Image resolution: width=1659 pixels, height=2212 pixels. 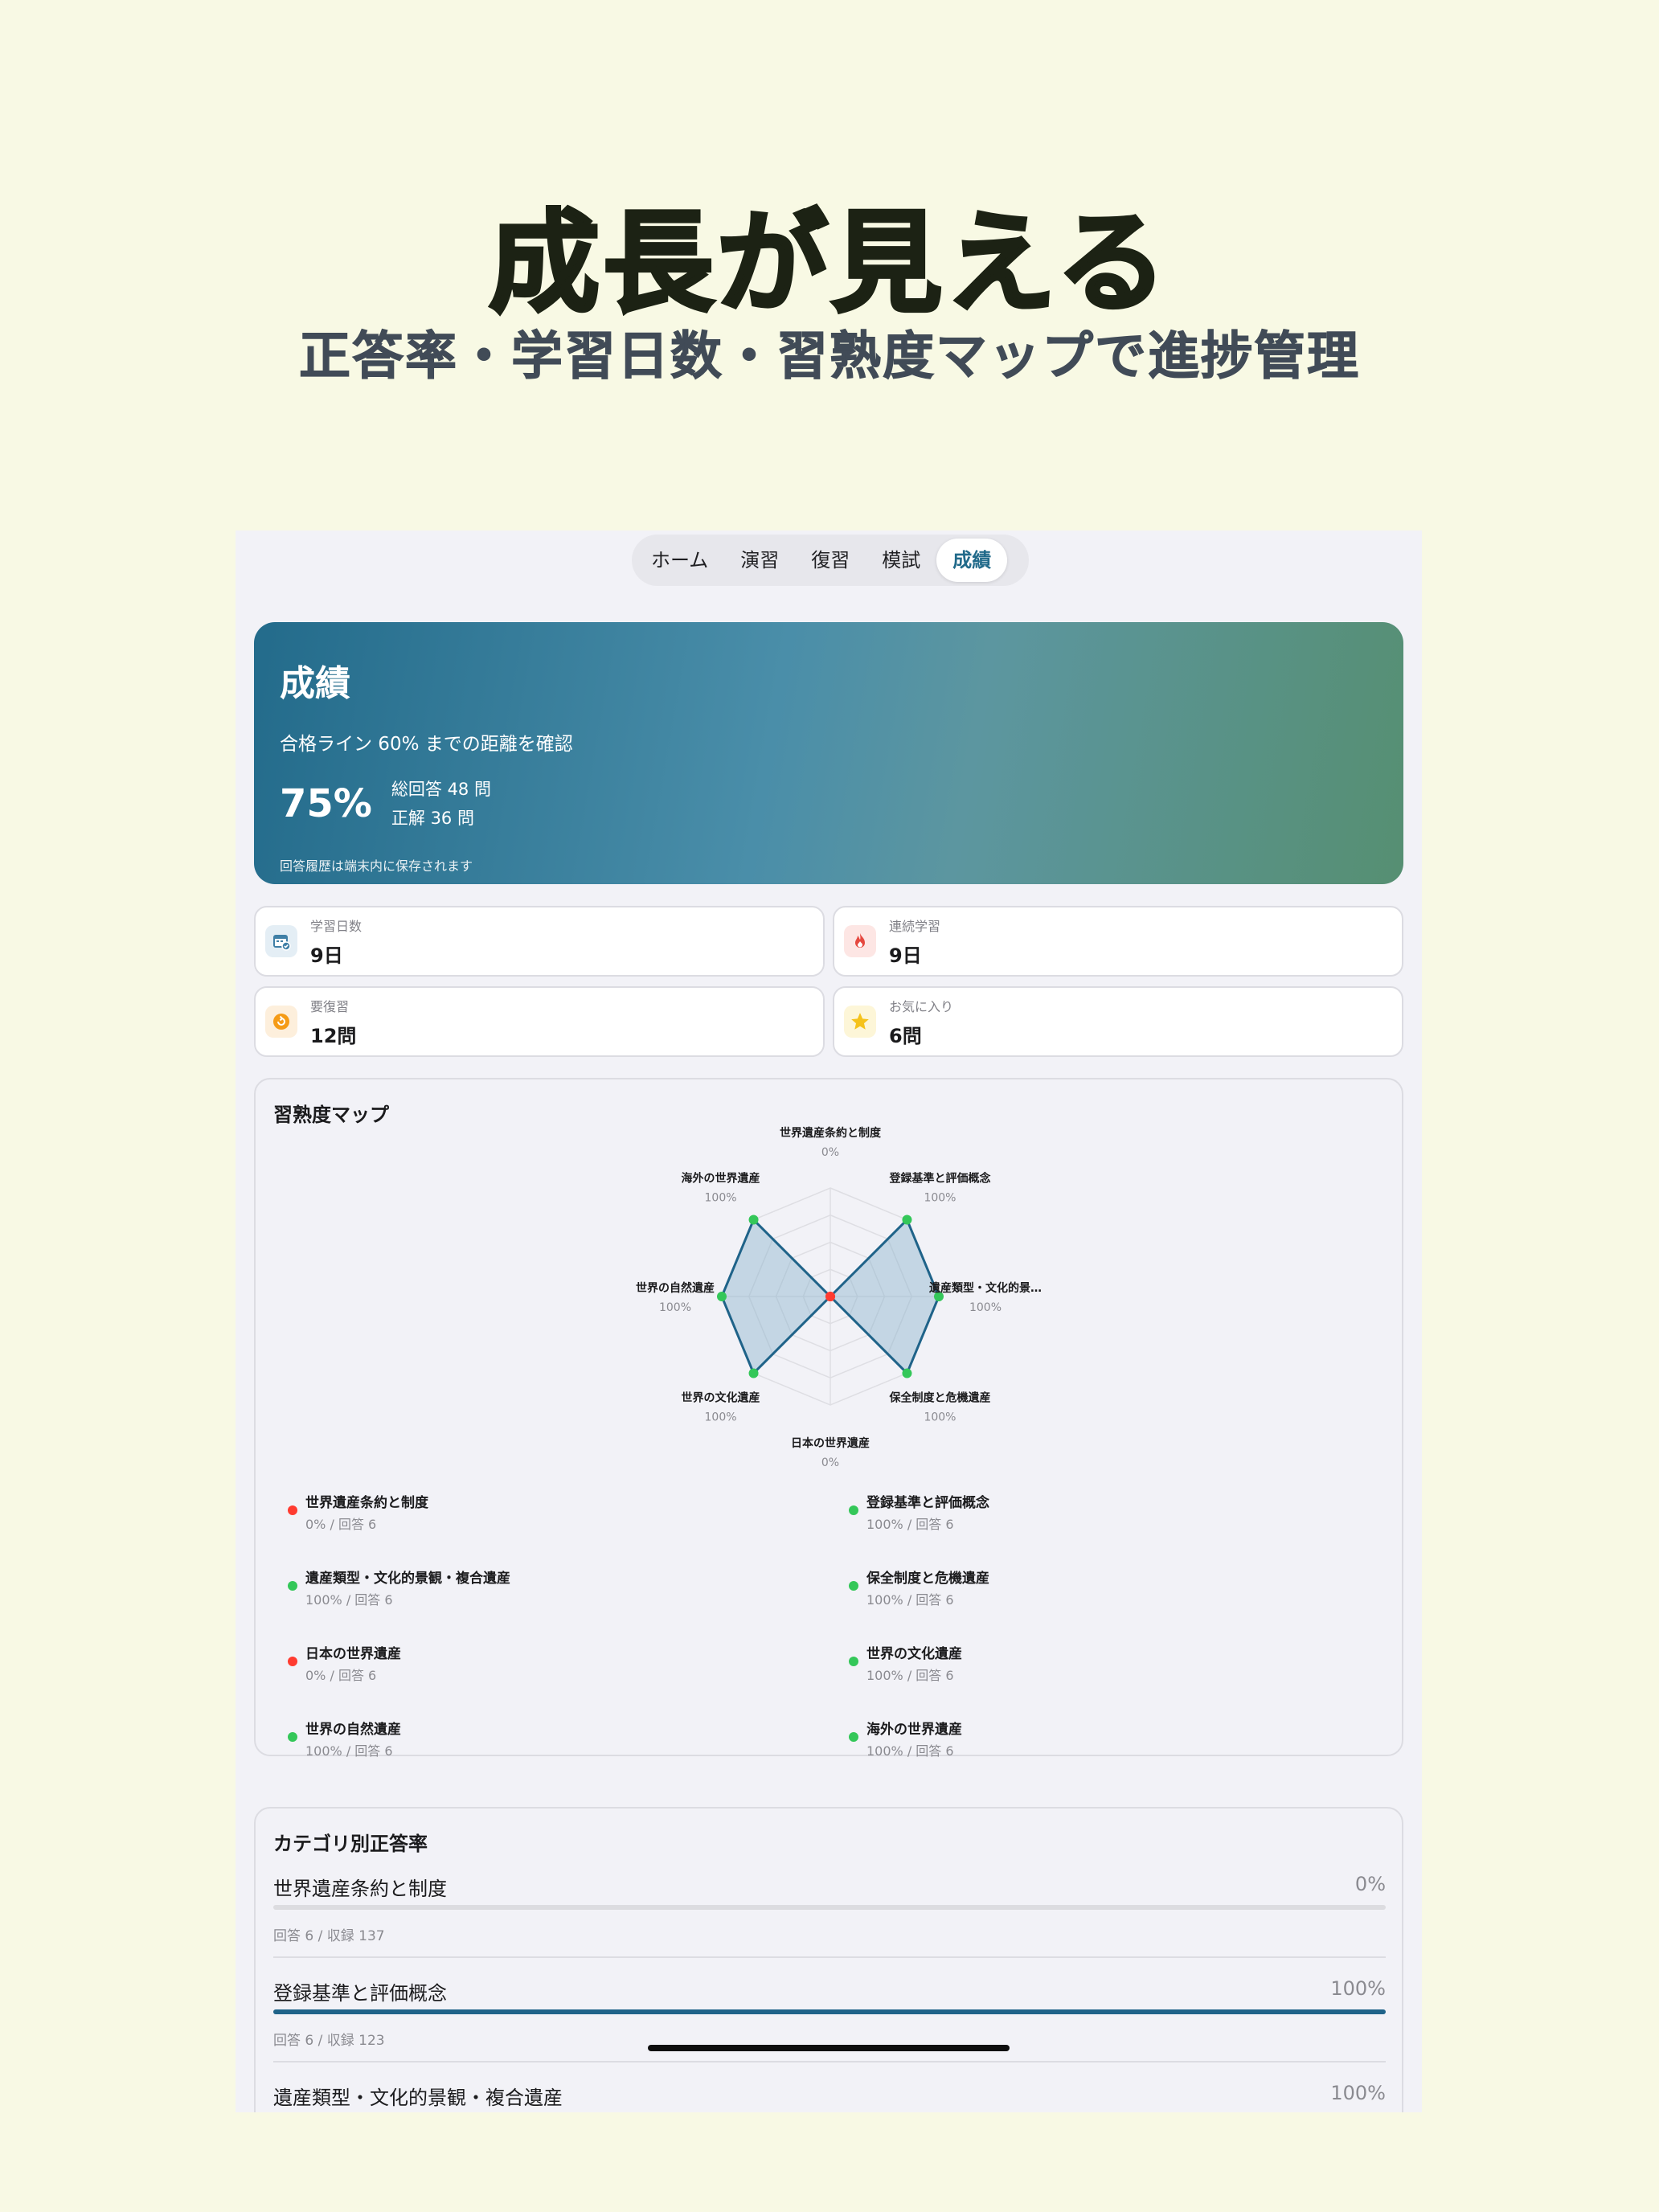 What do you see at coordinates (1130, 1659) in the screenshot?
I see `legend-item: 世界の文化遺産 100% / 回答 6` at bounding box center [1130, 1659].